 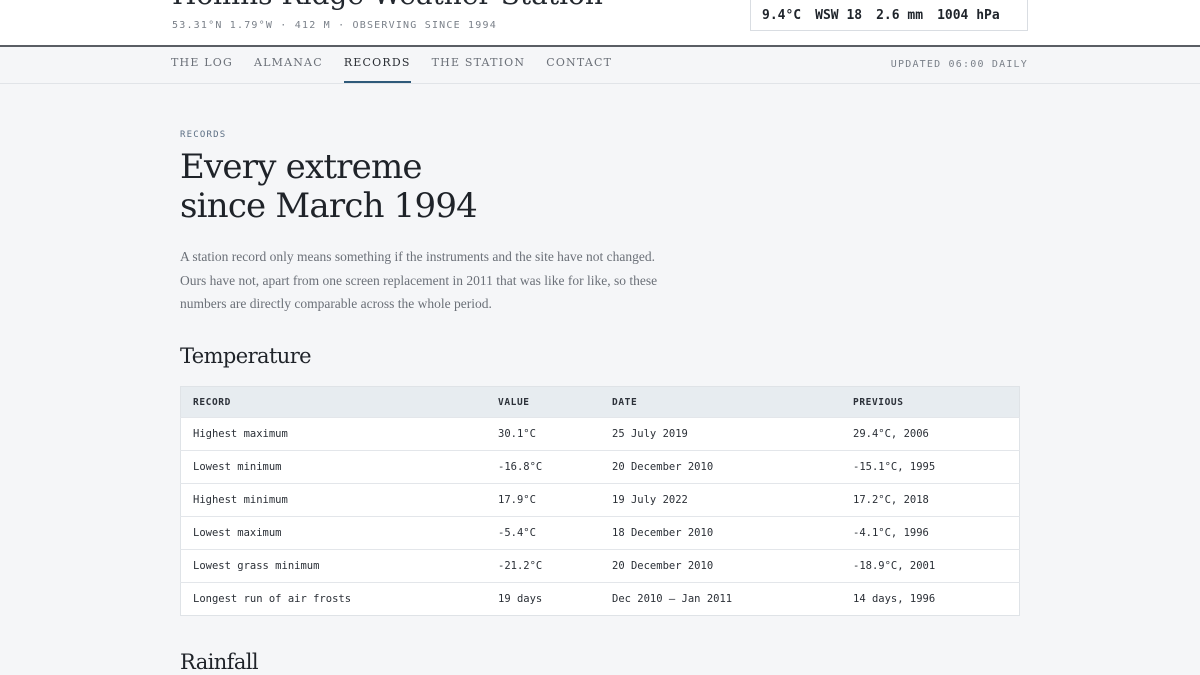 I want to click on current-rain: 2.6 mm, so click(x=900, y=15).